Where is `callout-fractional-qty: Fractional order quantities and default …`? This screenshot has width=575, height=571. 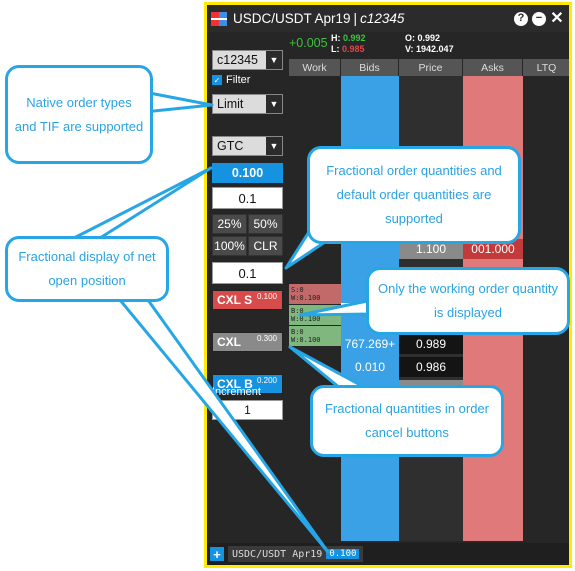
callout-fractional-qty: Fractional order quantities and default … is located at coordinates (414, 195).